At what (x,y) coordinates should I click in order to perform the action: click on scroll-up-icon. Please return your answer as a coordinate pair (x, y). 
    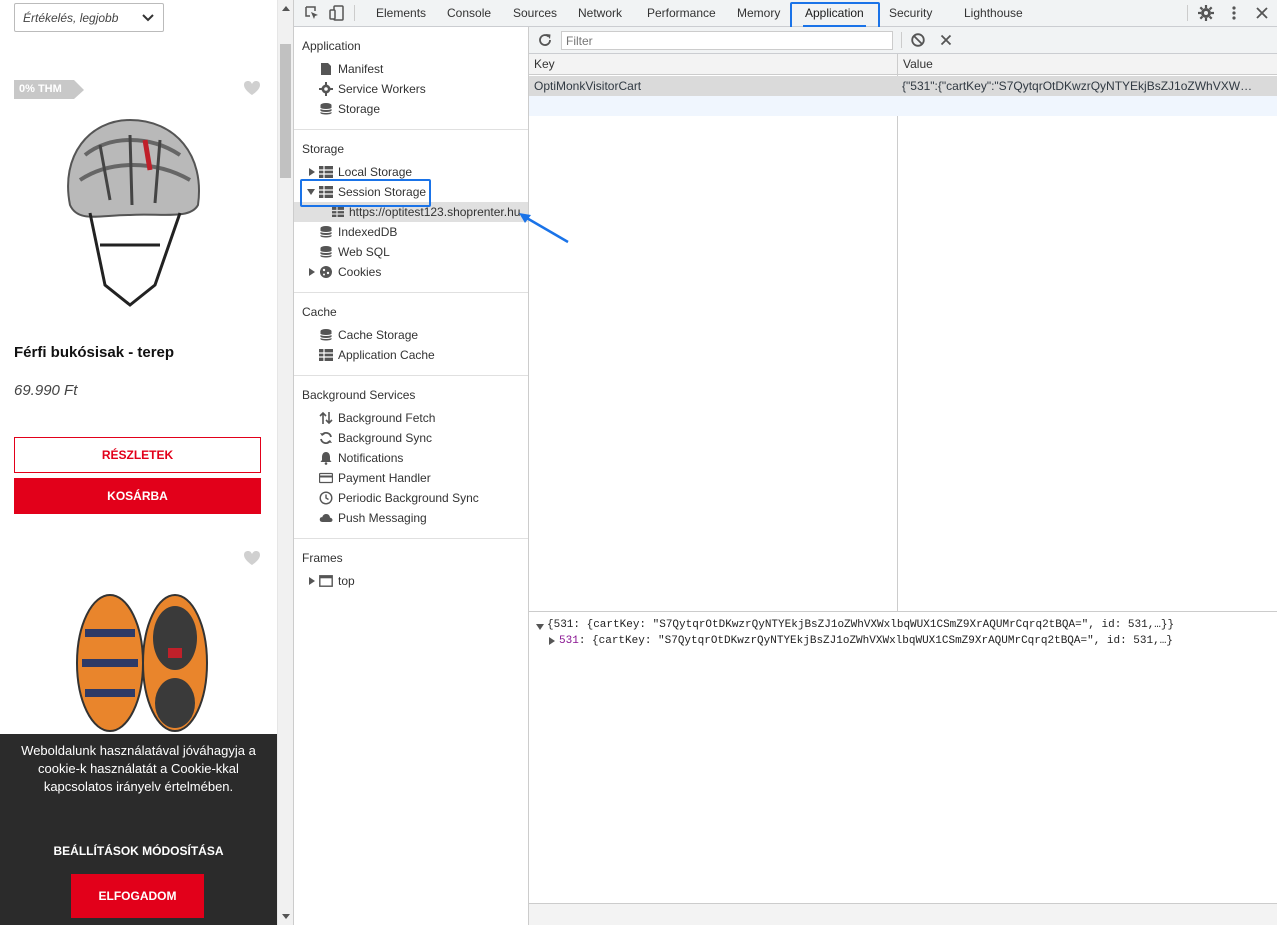
    Looking at the image, I should click on (286, 8).